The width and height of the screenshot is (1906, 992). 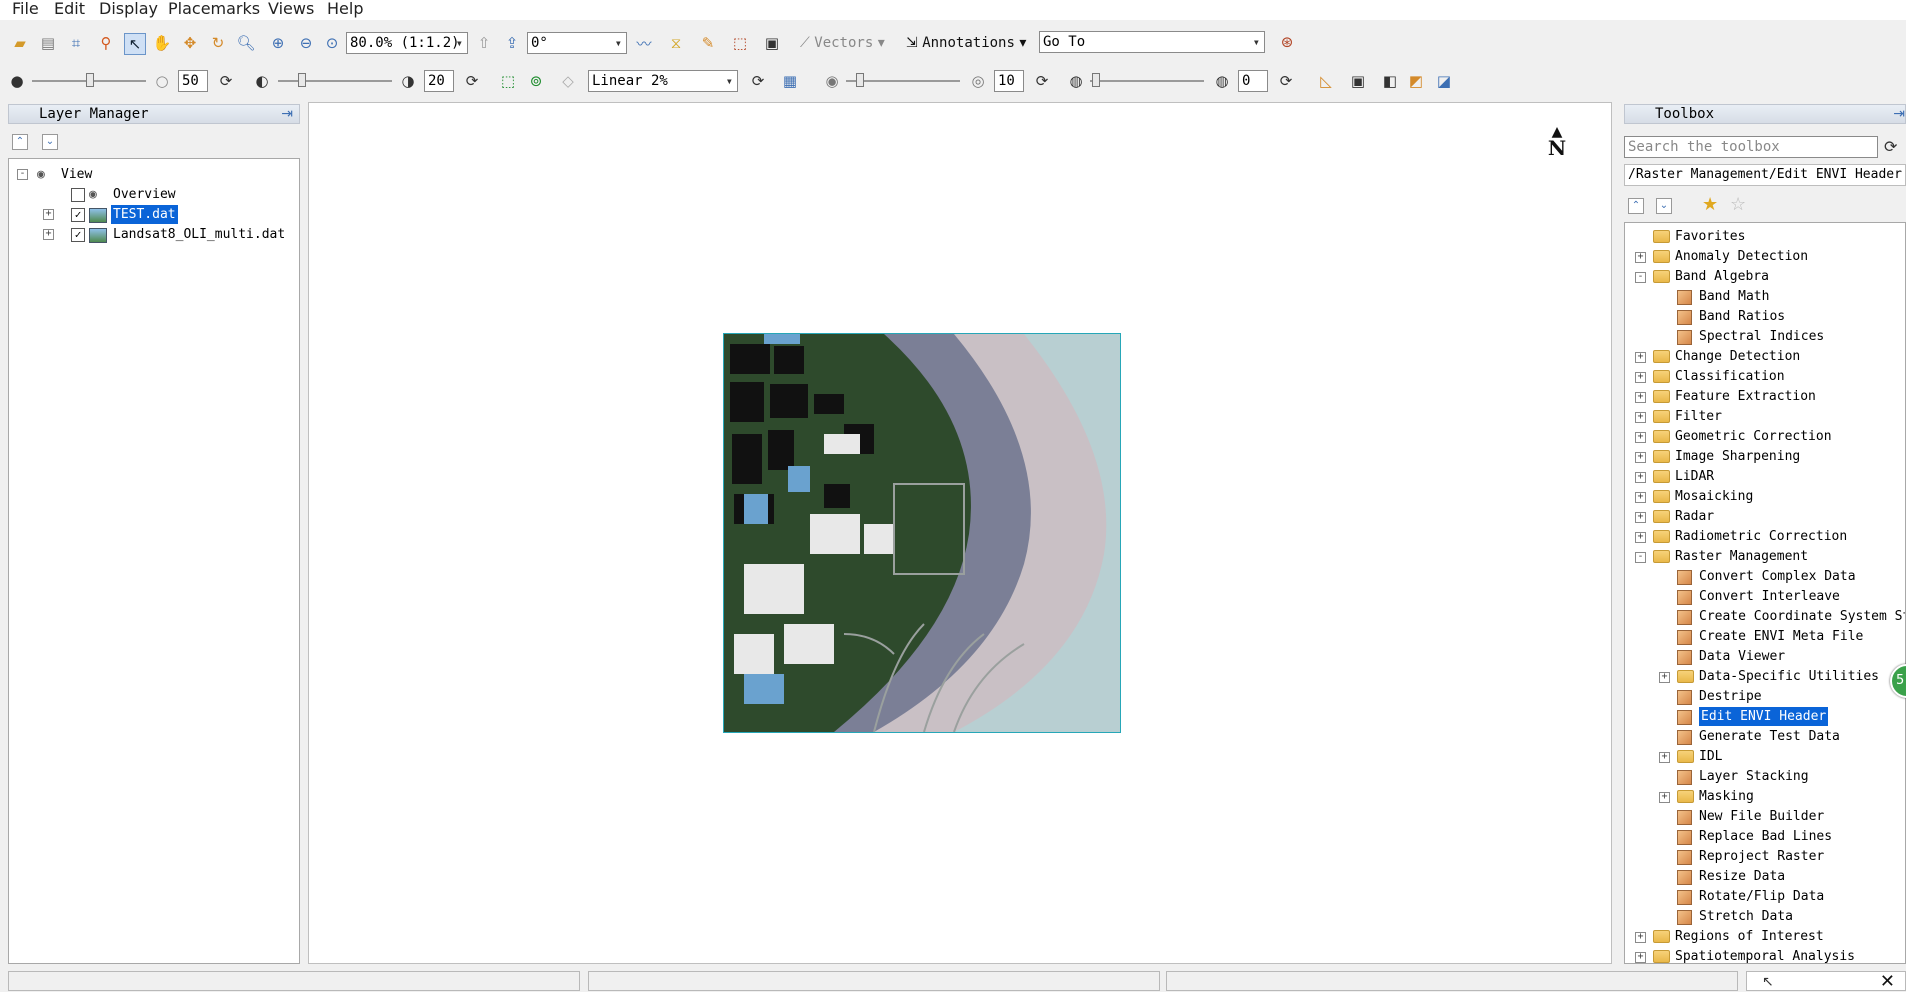 What do you see at coordinates (644, 43) in the screenshot?
I see `cursor-value-icon: 〰` at bounding box center [644, 43].